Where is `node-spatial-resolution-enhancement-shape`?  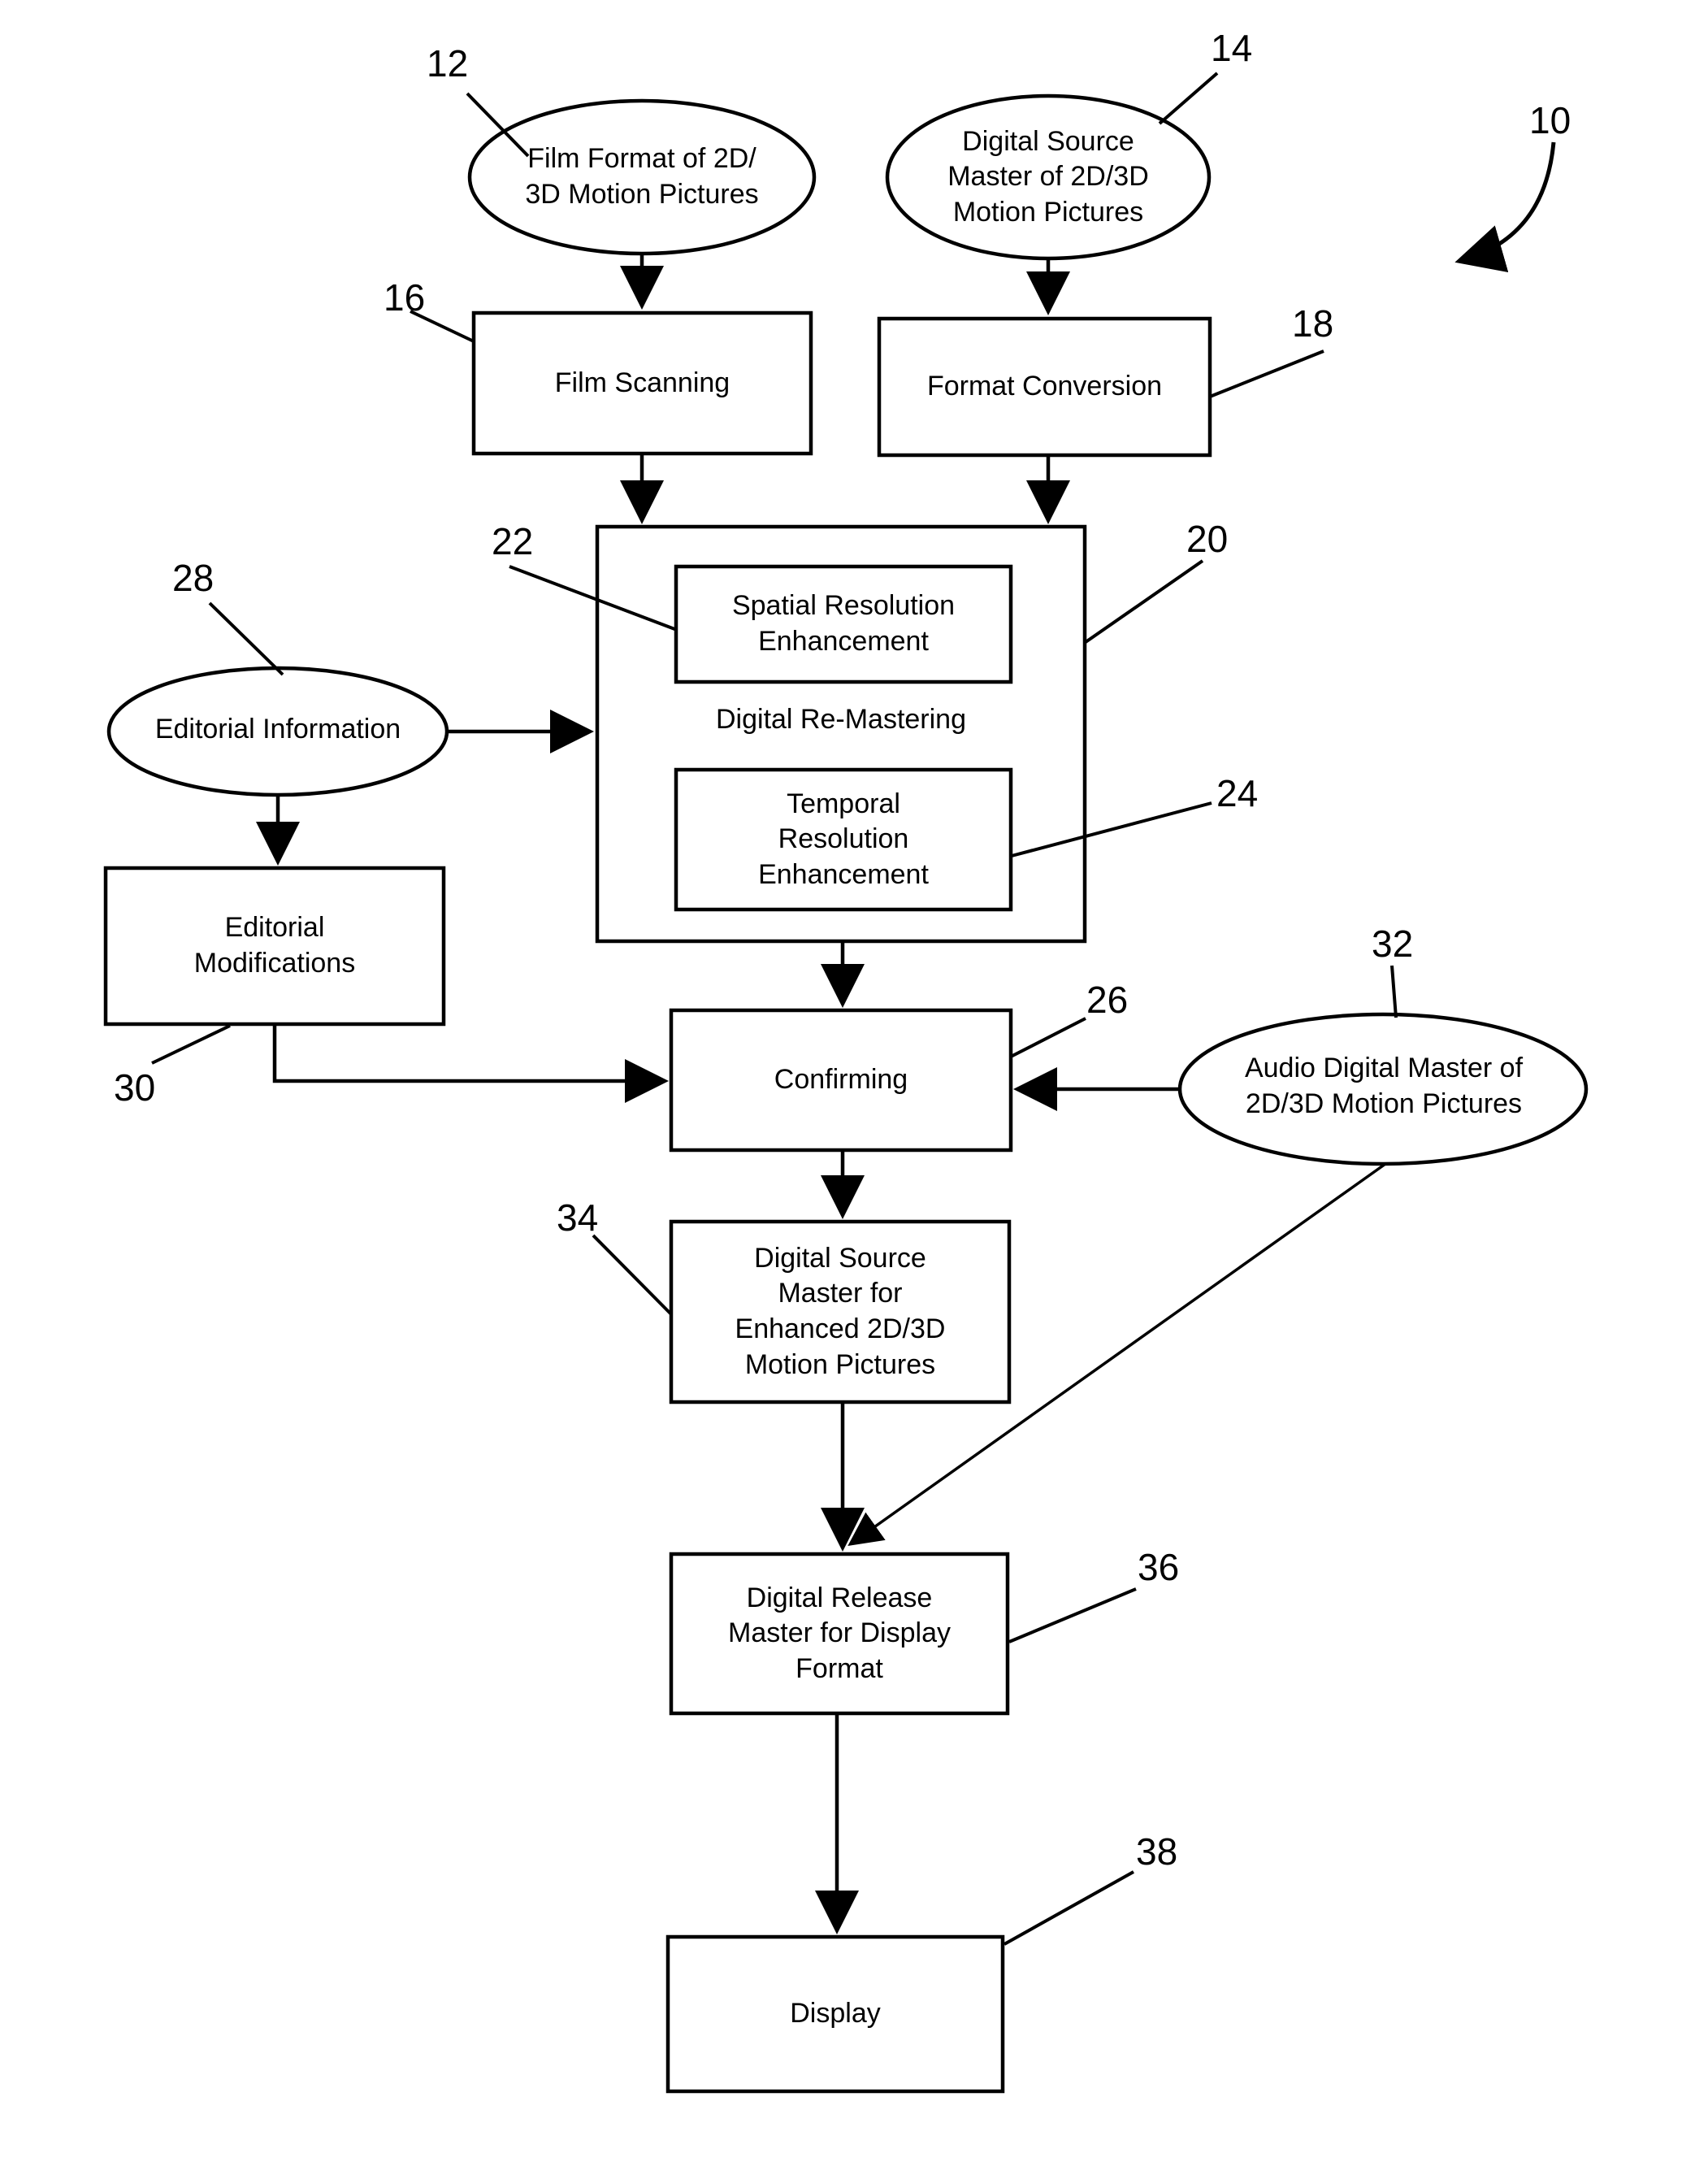
node-spatial-resolution-enhancement-shape is located at coordinates (843, 624).